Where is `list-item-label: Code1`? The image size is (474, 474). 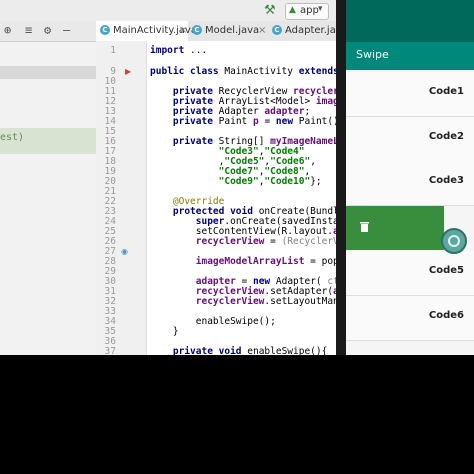
list-item-label: Code1 is located at coordinates (446, 91).